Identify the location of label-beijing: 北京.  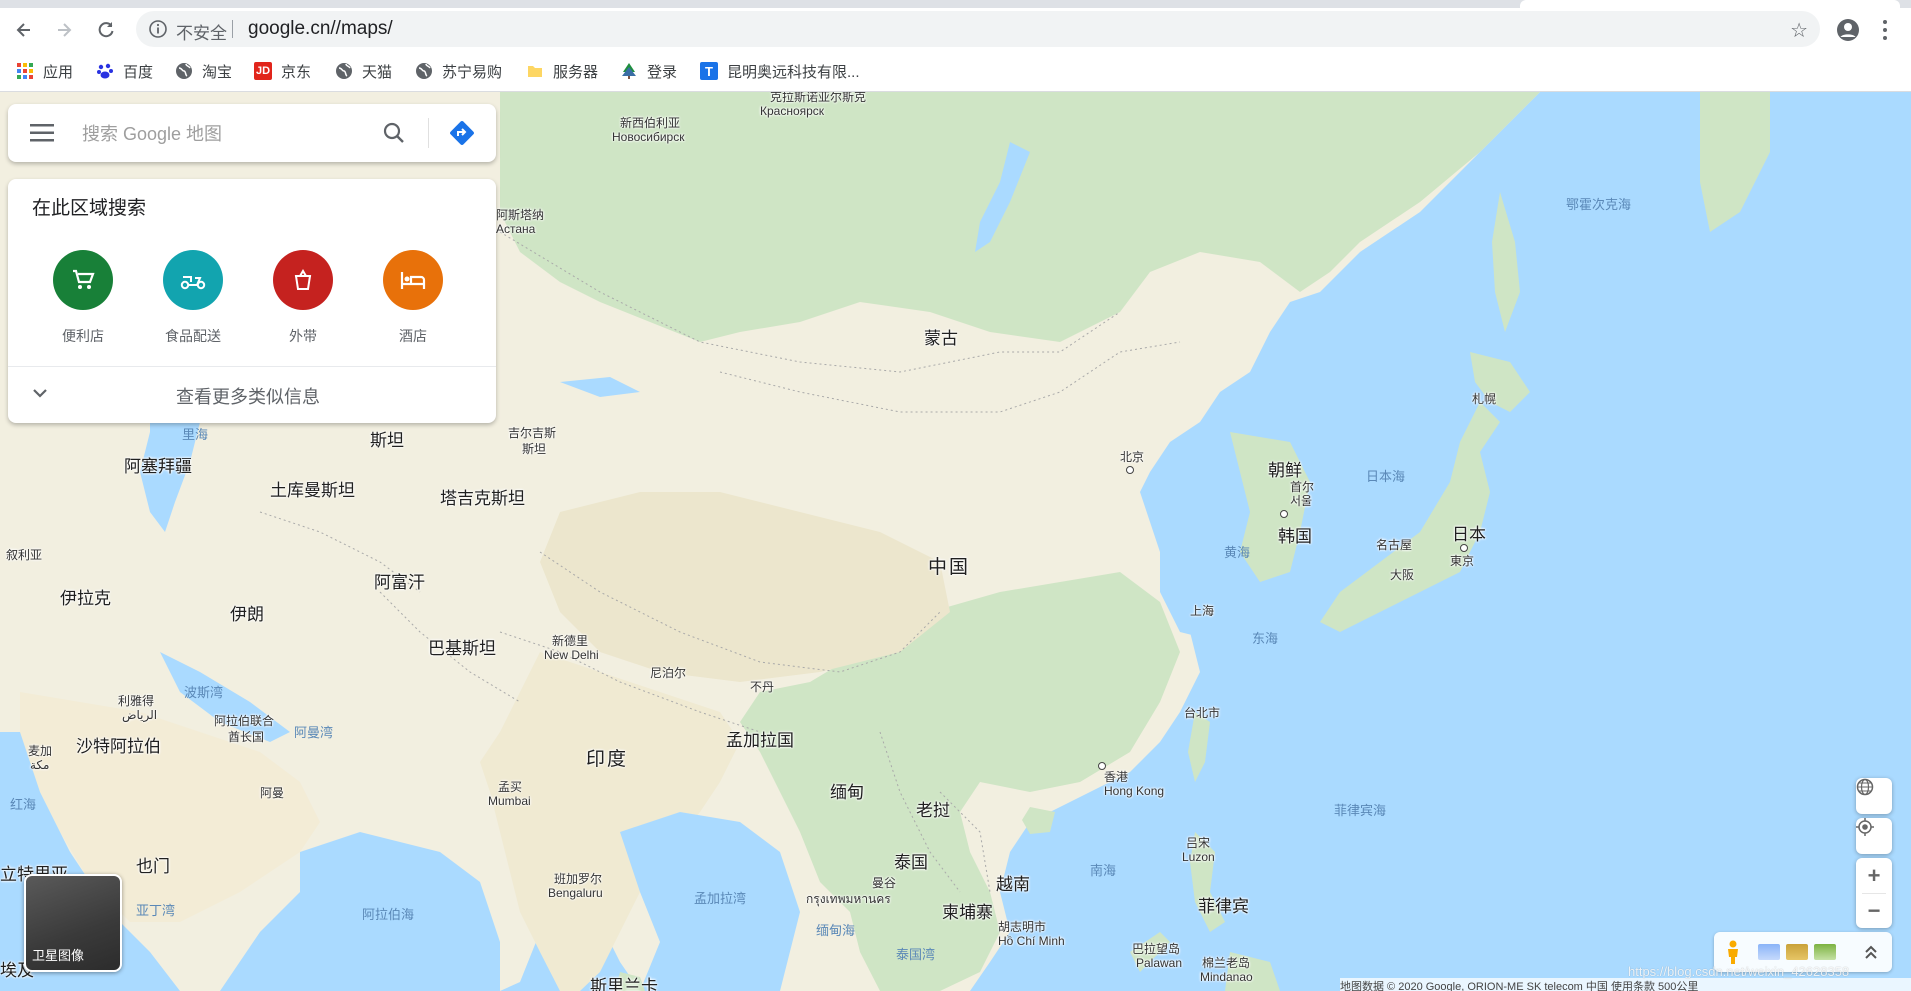
(1132, 457).